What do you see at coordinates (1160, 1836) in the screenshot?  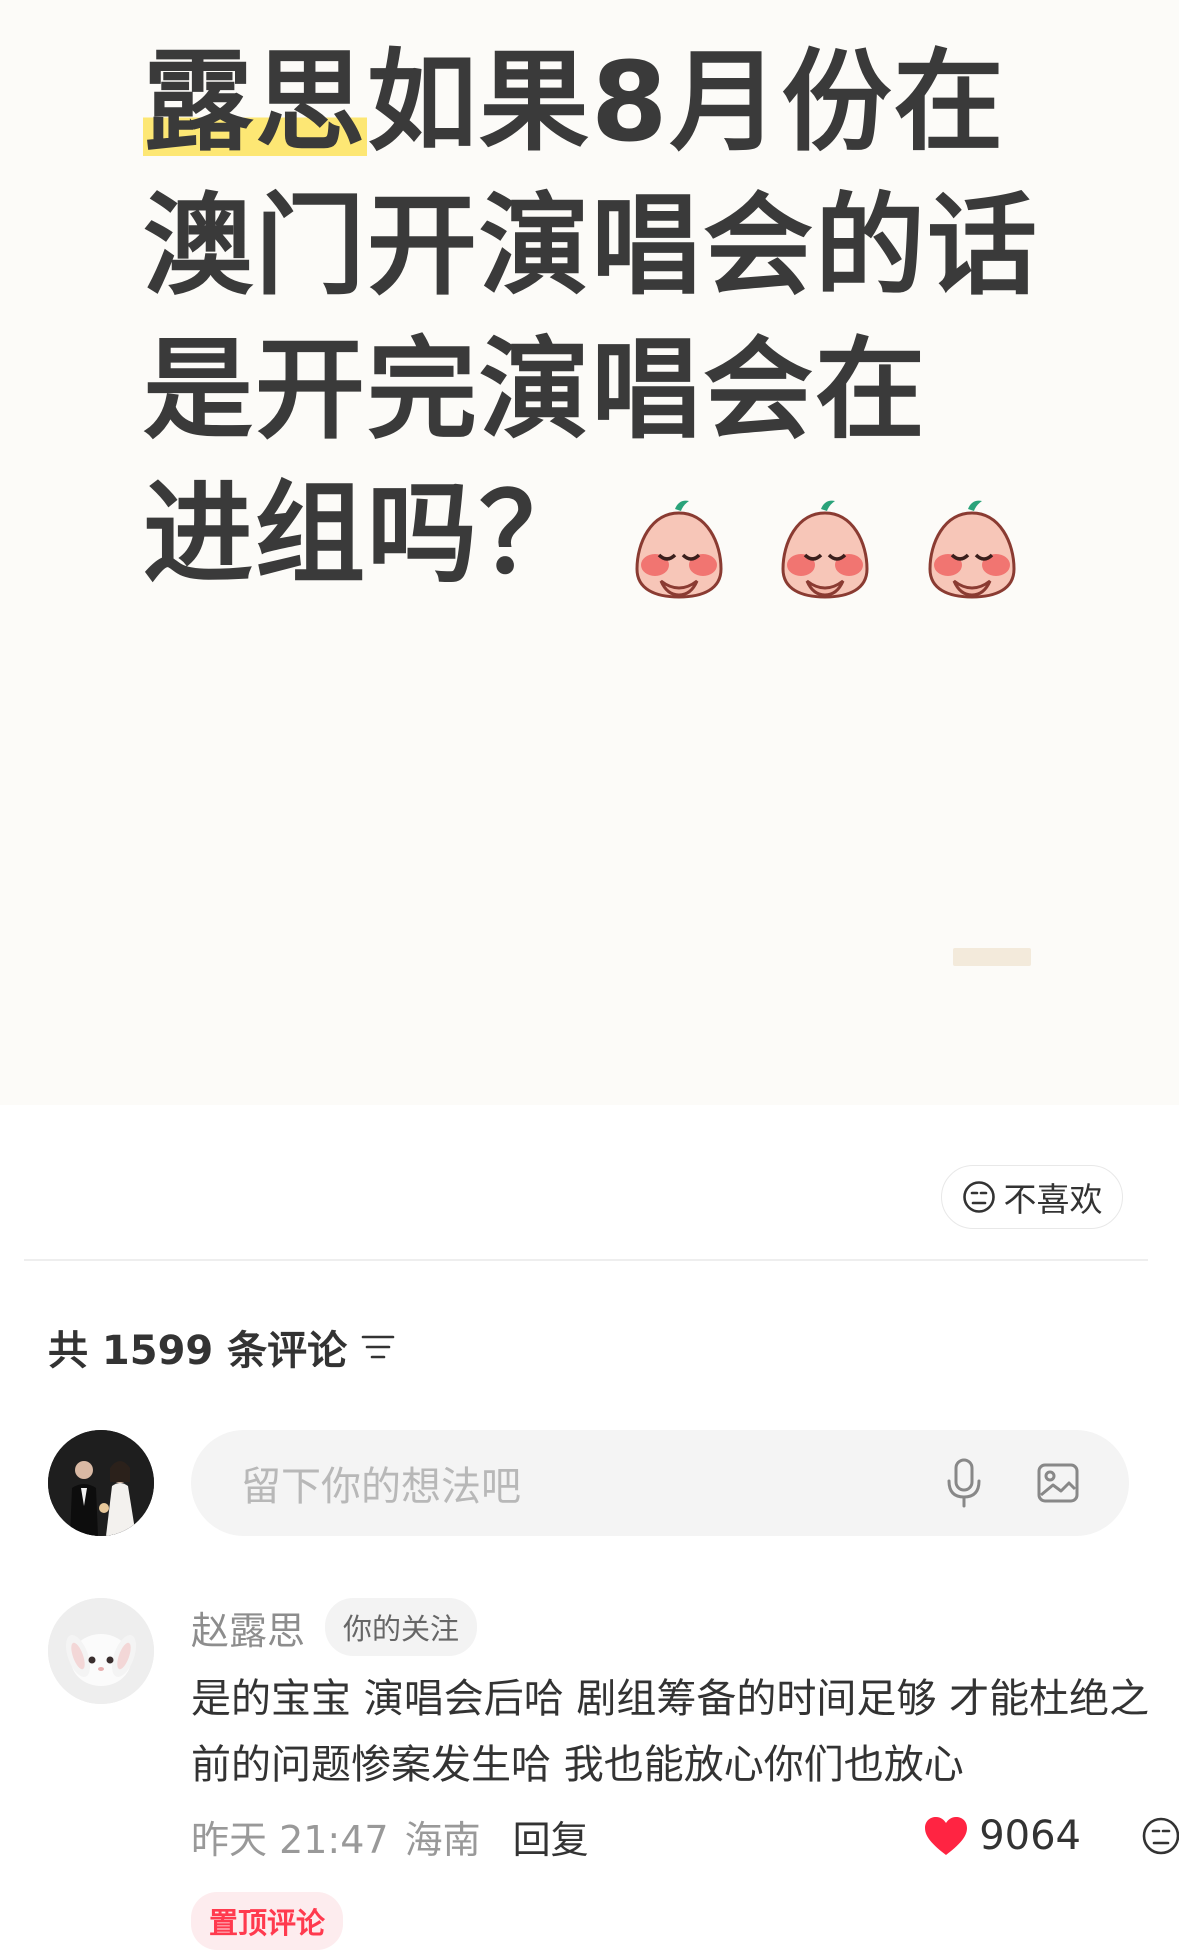 I see `emoji-face-icon` at bounding box center [1160, 1836].